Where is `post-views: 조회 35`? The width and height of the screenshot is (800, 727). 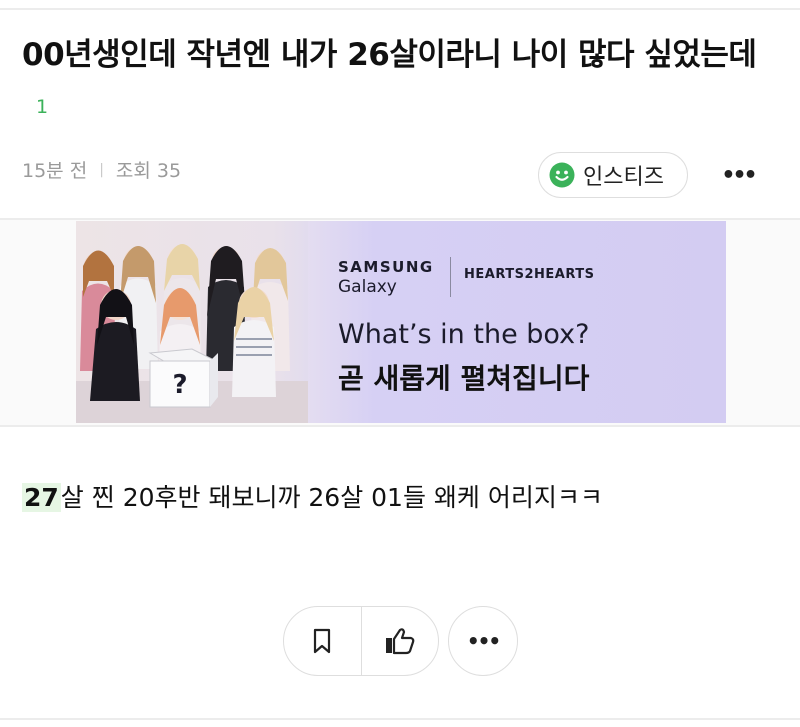
post-views: 조회 35 is located at coordinates (148, 171).